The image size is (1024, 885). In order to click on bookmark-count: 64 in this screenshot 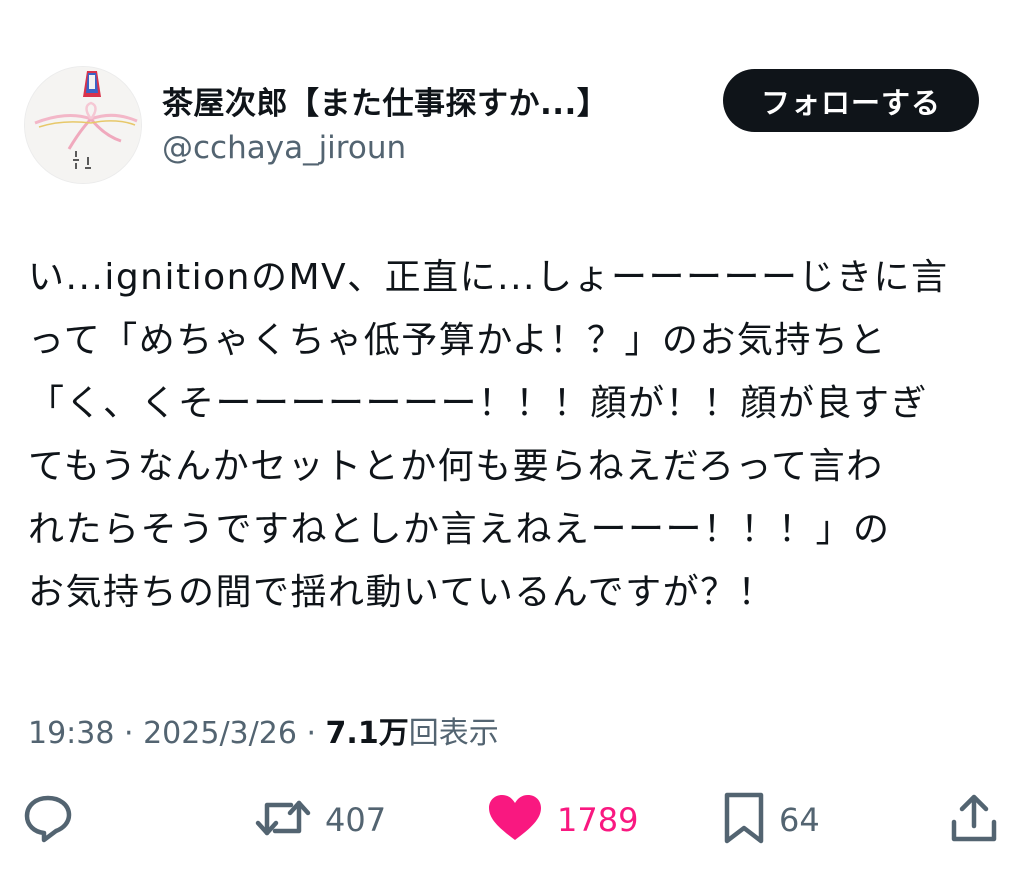, I will do `click(799, 820)`.